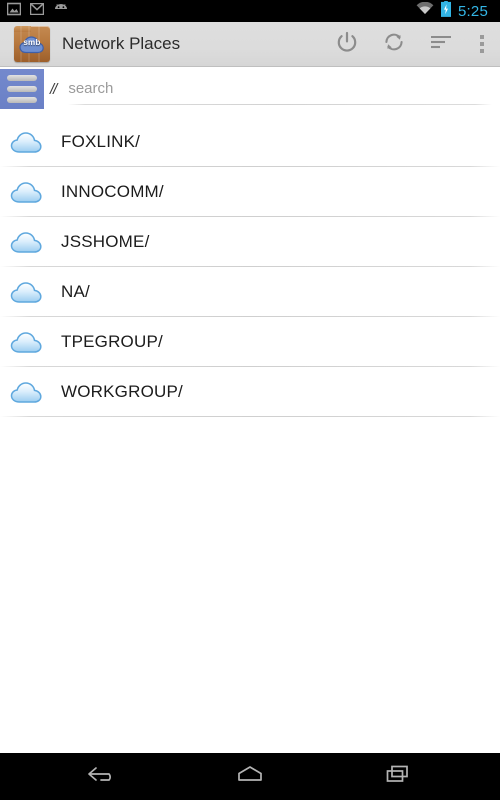  Describe the element at coordinates (250, 44) in the screenshot. I see `action-bar: smb Network Places` at that location.